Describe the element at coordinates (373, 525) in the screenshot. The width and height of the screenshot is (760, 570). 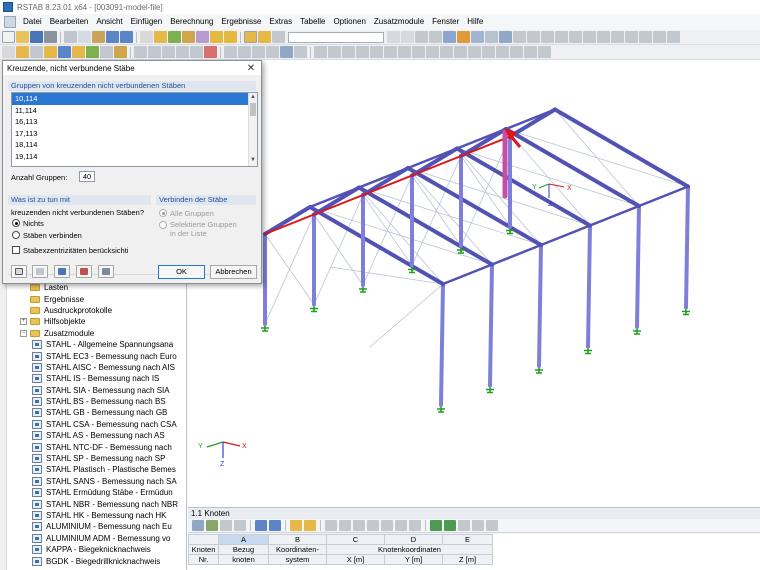
I see `move-up-icon` at that location.